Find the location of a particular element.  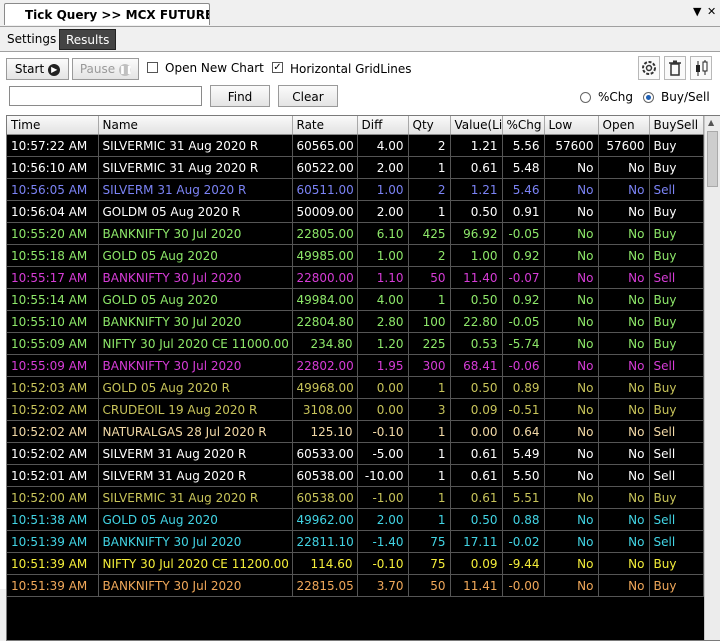

cell-diff: -1.00 is located at coordinates (383, 497).